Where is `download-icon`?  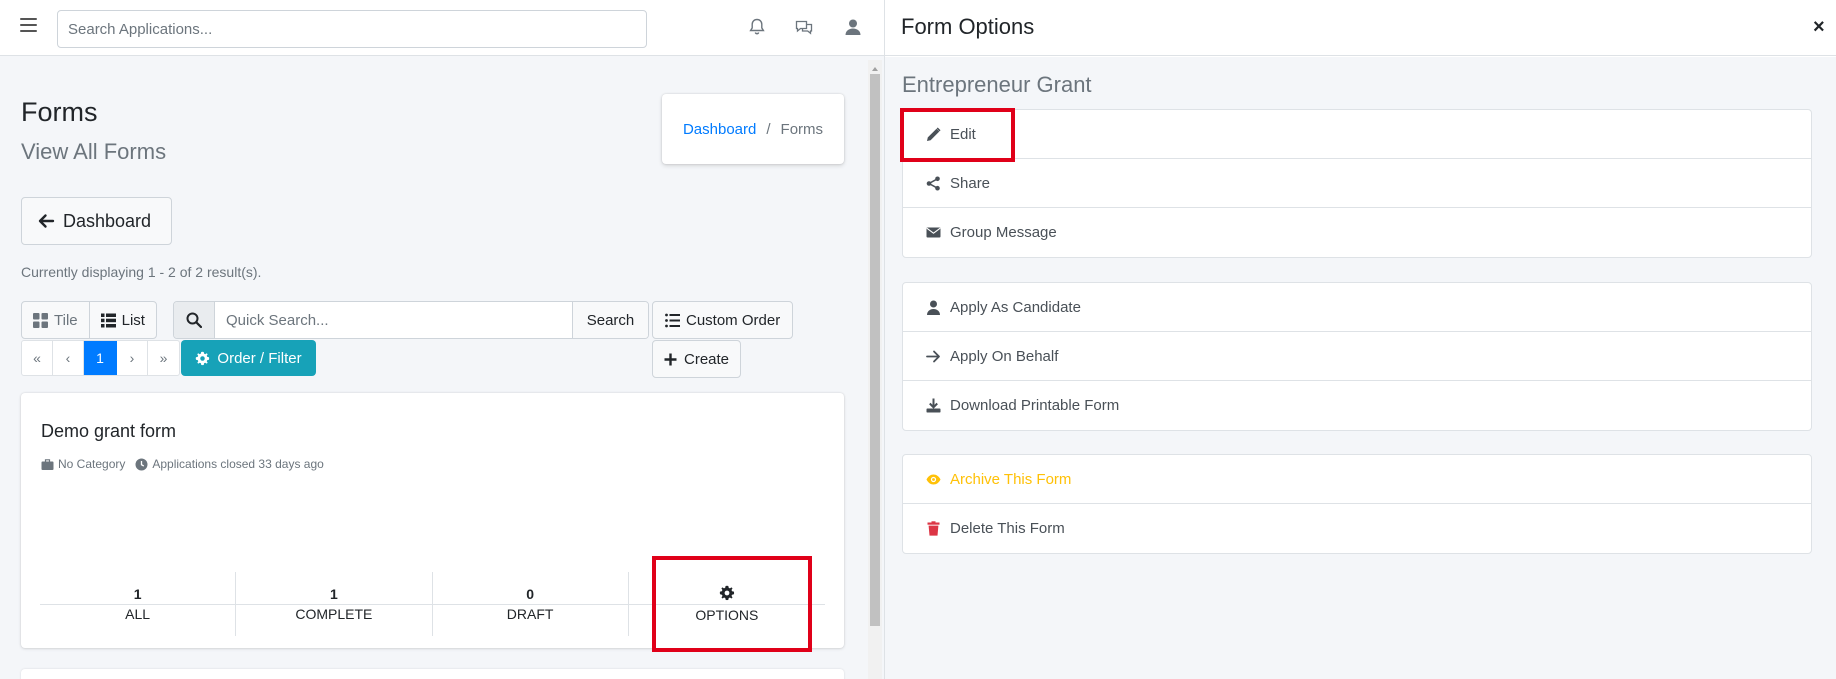 download-icon is located at coordinates (933, 405).